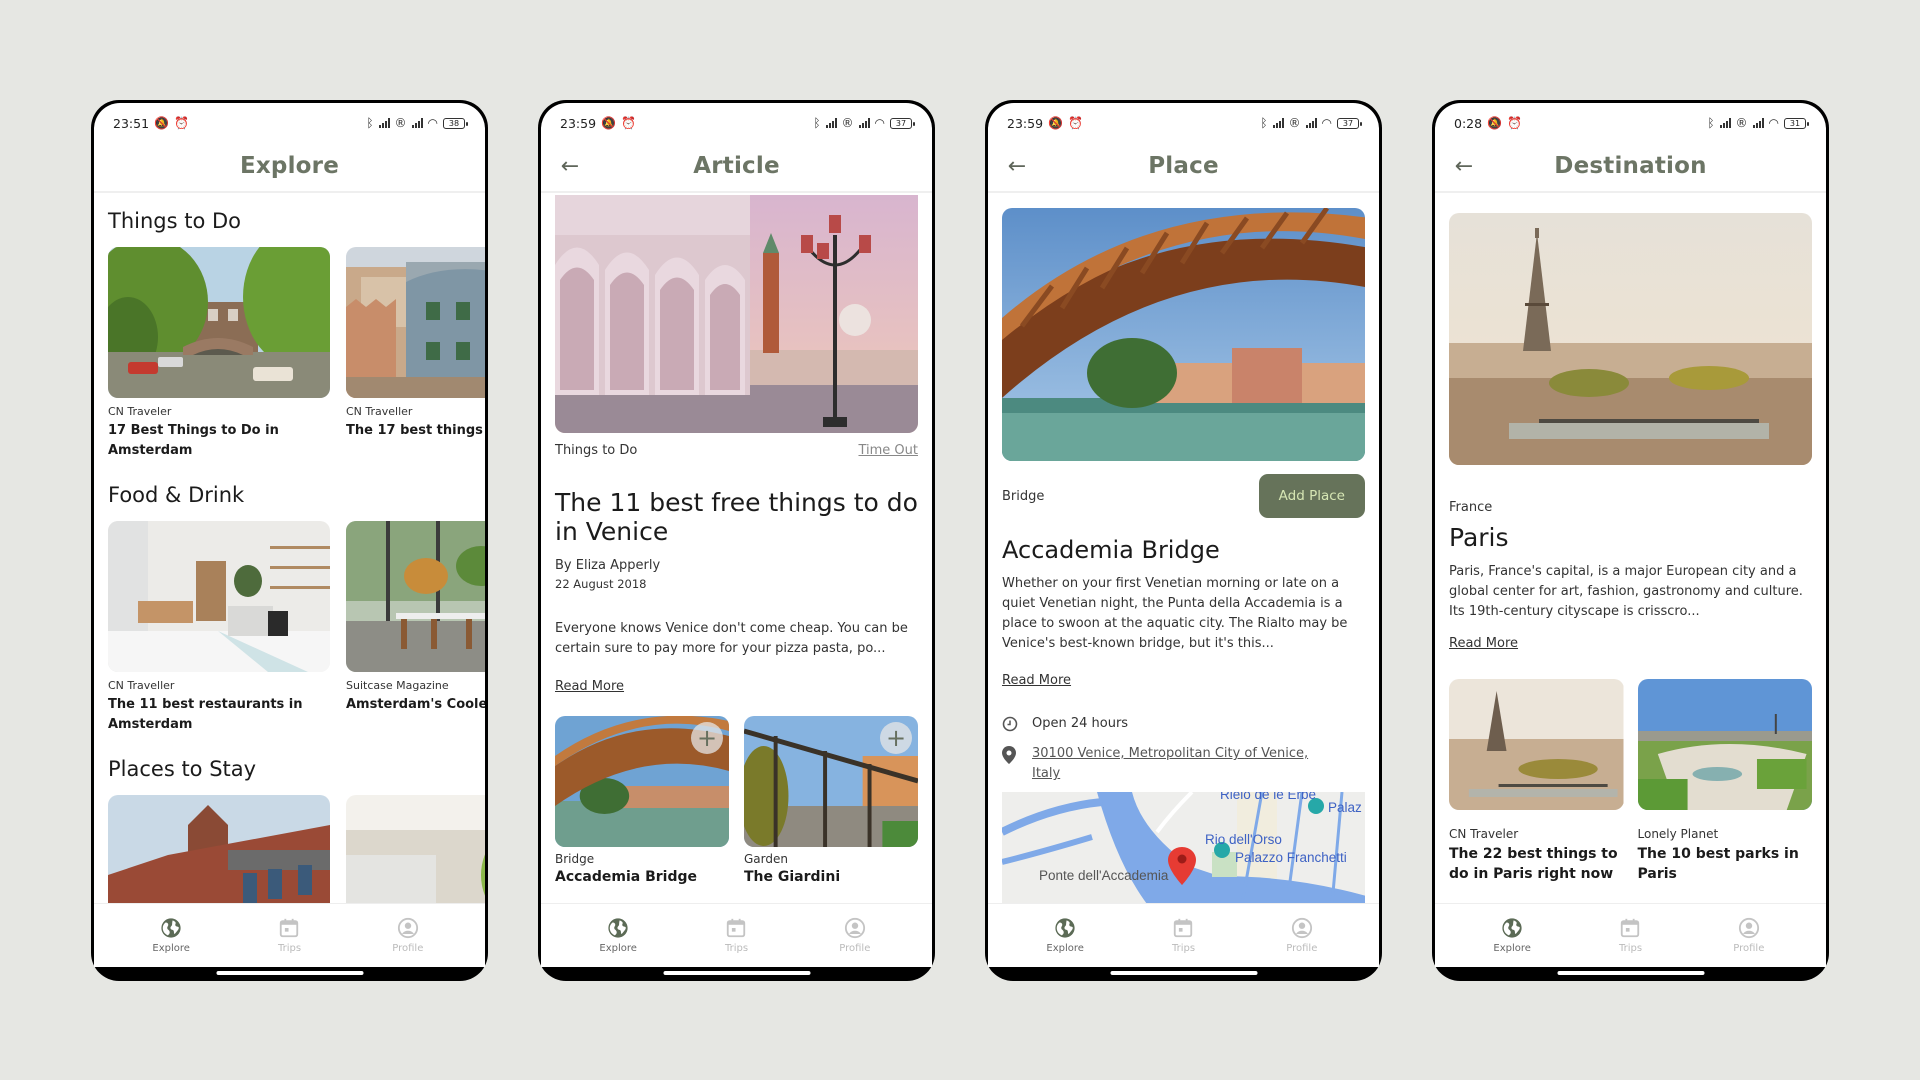  I want to click on article-card: Lonely Planet The 10 best parks in Paris, so click(1724, 781).